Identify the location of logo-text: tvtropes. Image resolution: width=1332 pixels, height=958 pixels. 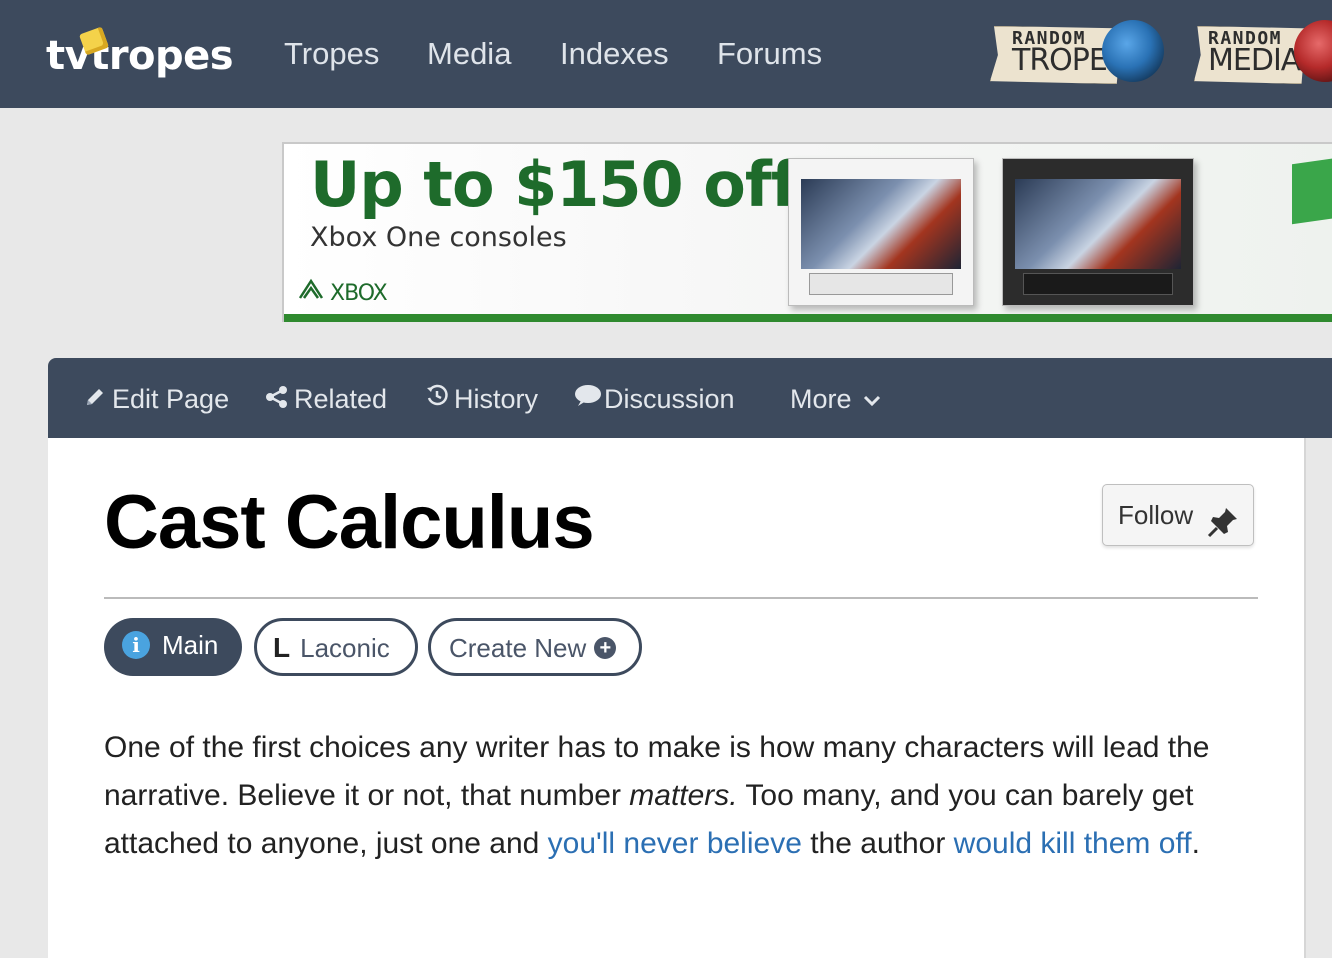
(140, 56).